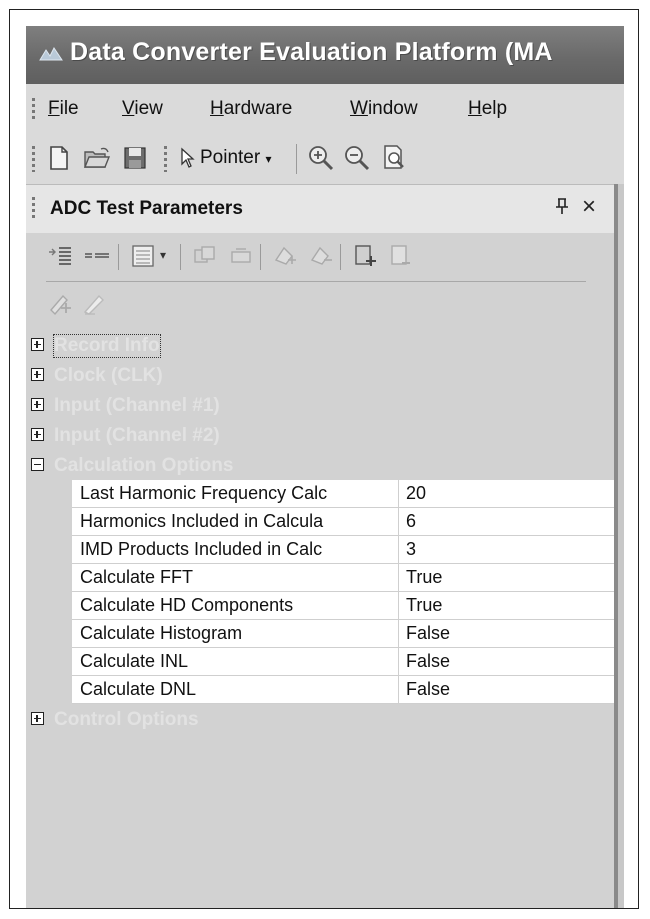  What do you see at coordinates (562, 209) in the screenshot?
I see `pin-icon` at bounding box center [562, 209].